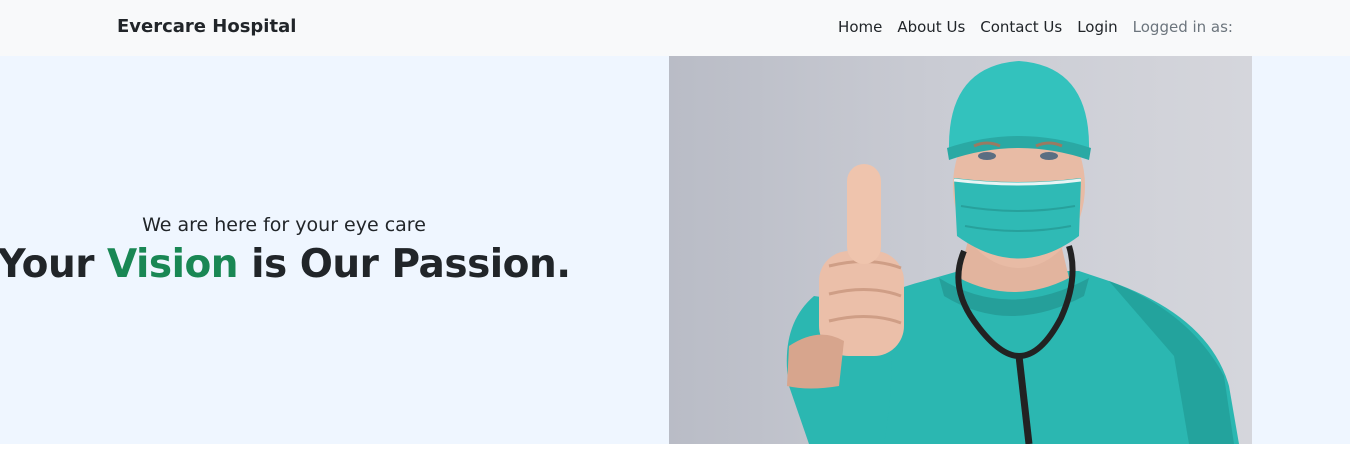 The width and height of the screenshot is (1350, 472). I want to click on headline-before: Your, so click(54, 264).